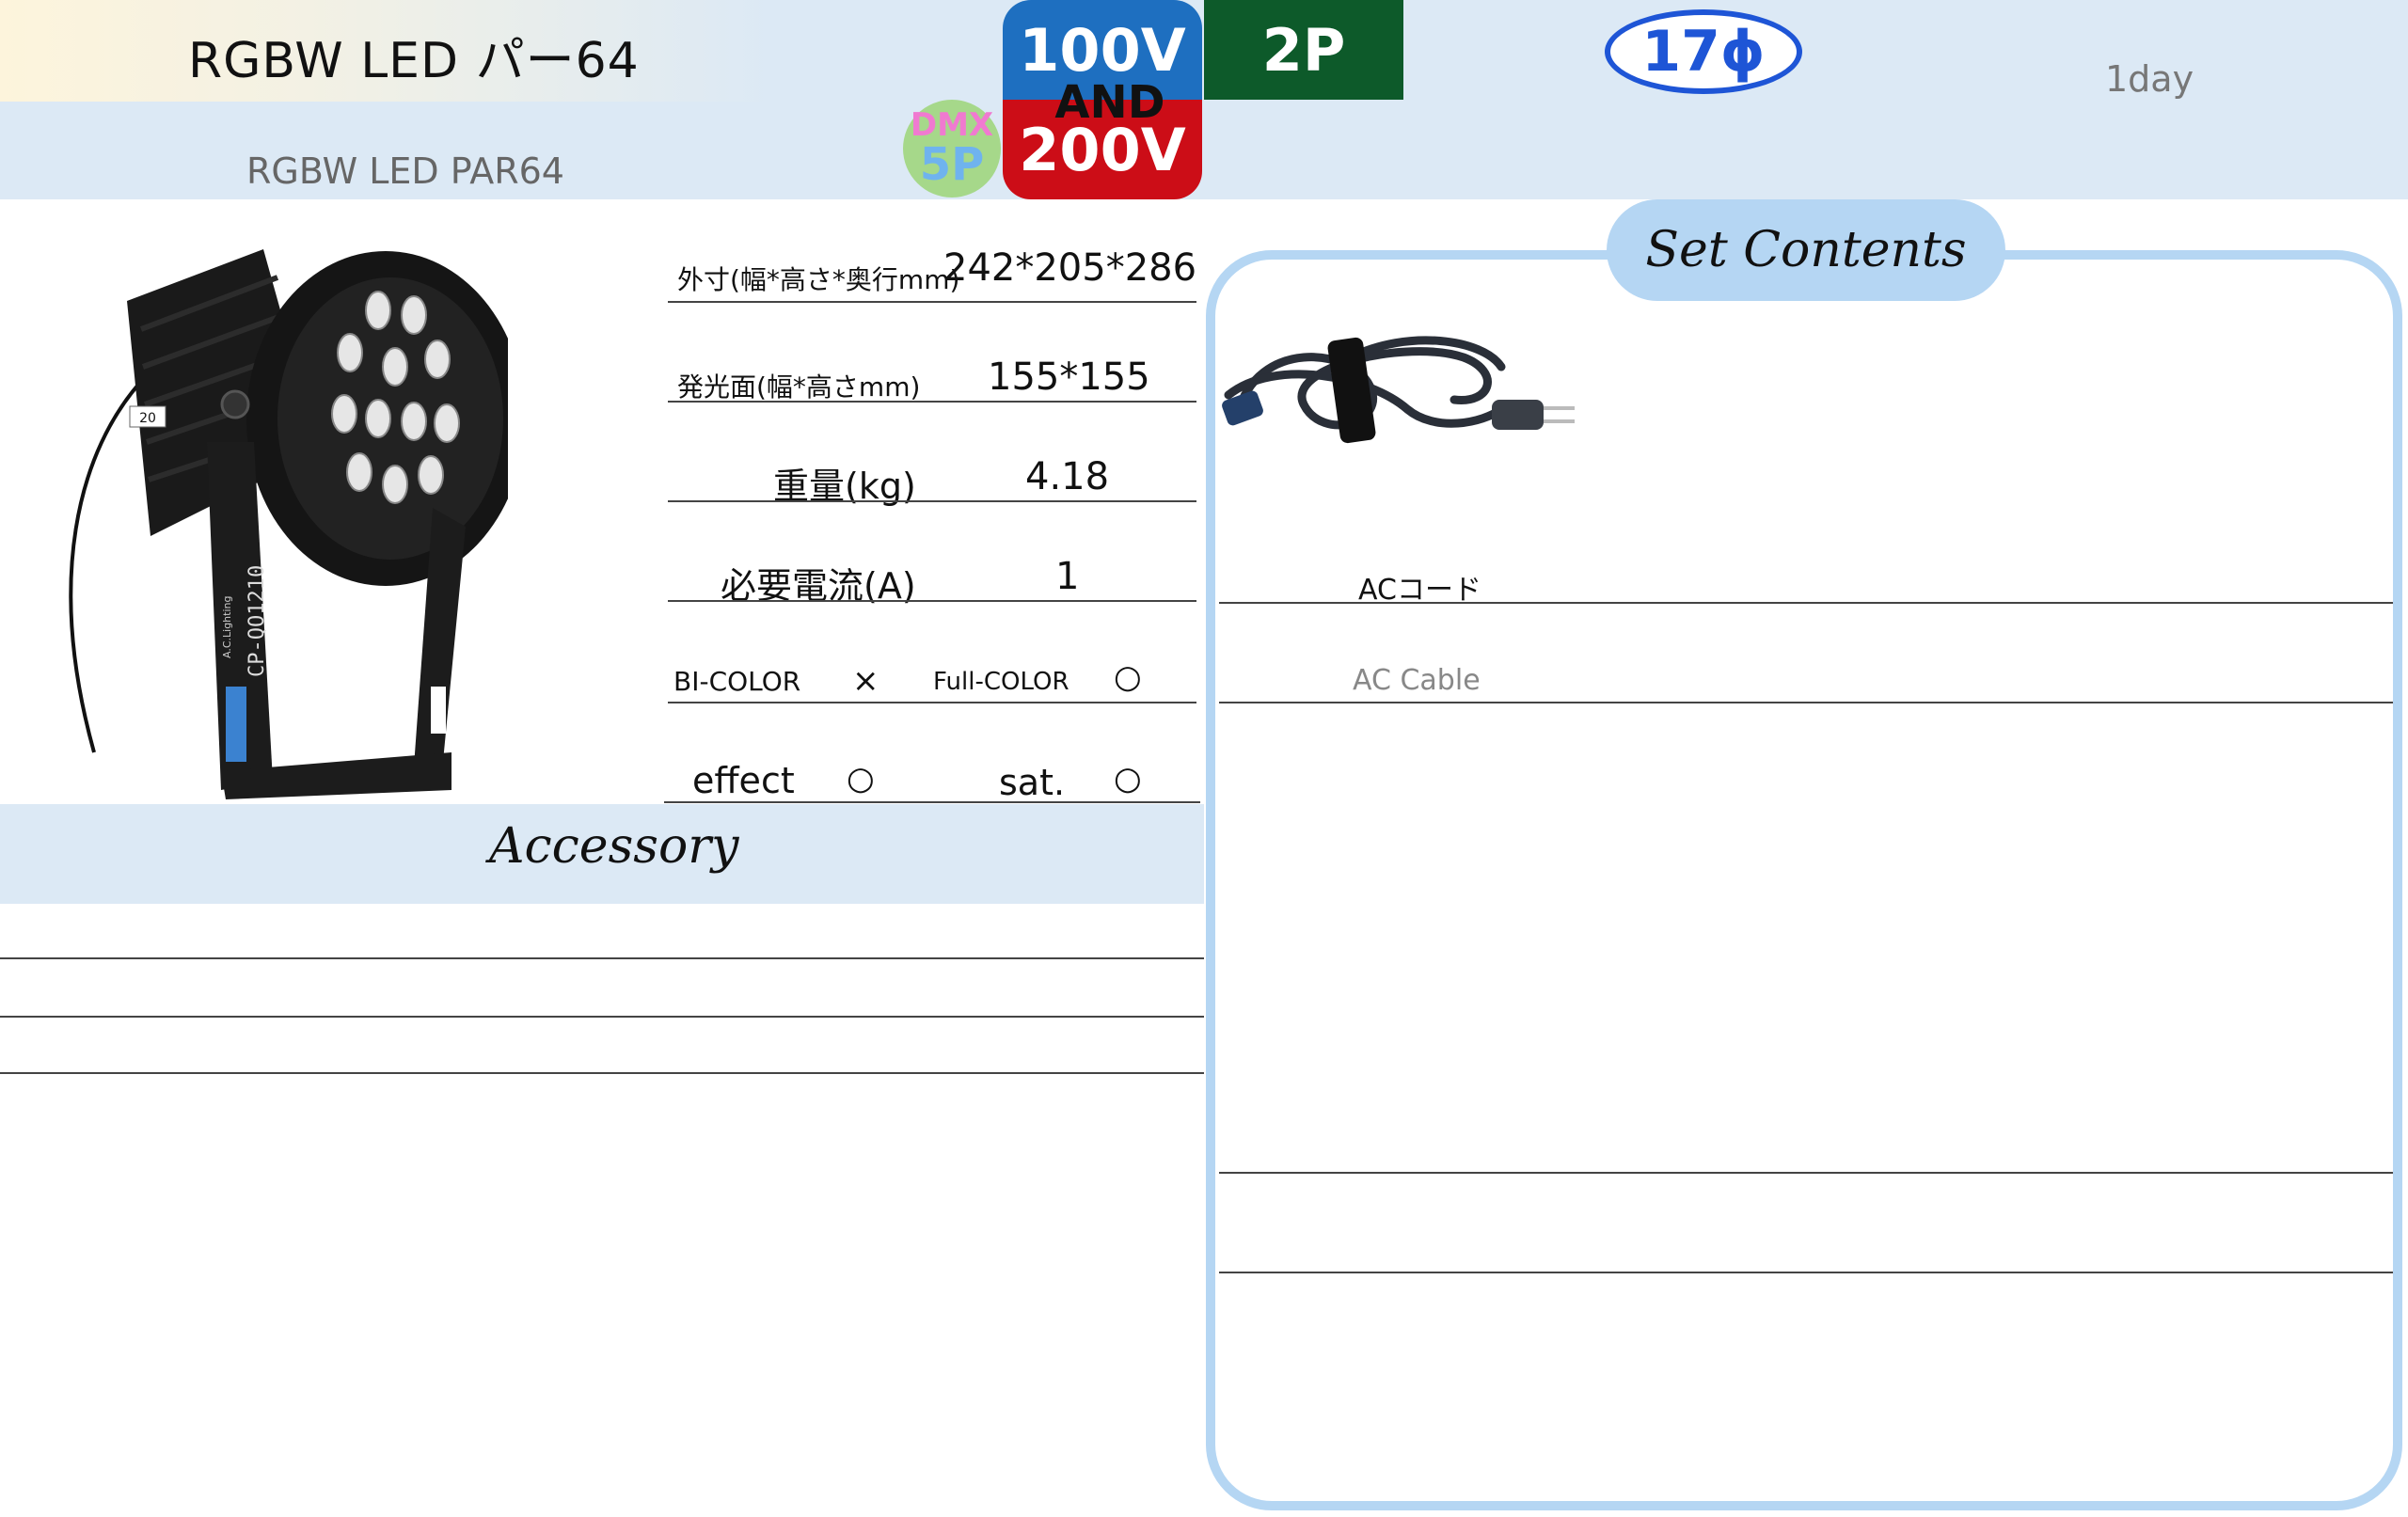 The width and height of the screenshot is (2408, 1517). What do you see at coordinates (952, 164) in the screenshot?
I see `dmx-pin-label: 5P` at bounding box center [952, 164].